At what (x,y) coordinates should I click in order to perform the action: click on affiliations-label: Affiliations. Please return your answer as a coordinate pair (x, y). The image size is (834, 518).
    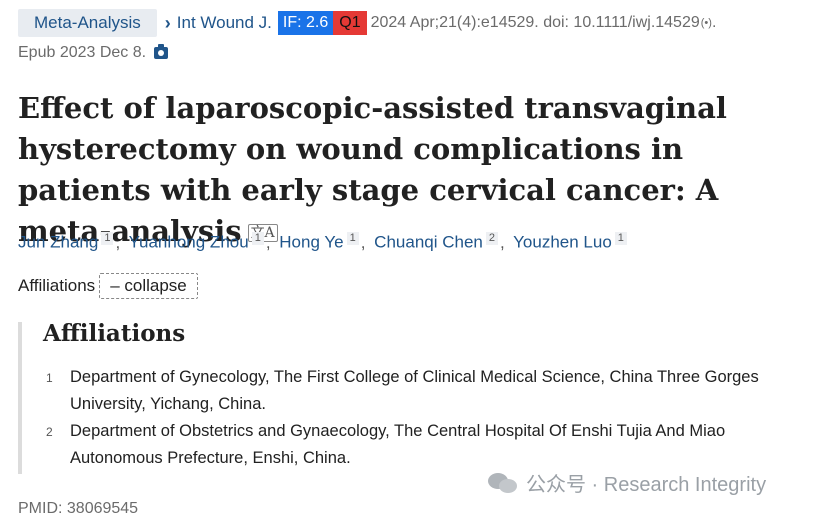
    Looking at the image, I should click on (57, 285).